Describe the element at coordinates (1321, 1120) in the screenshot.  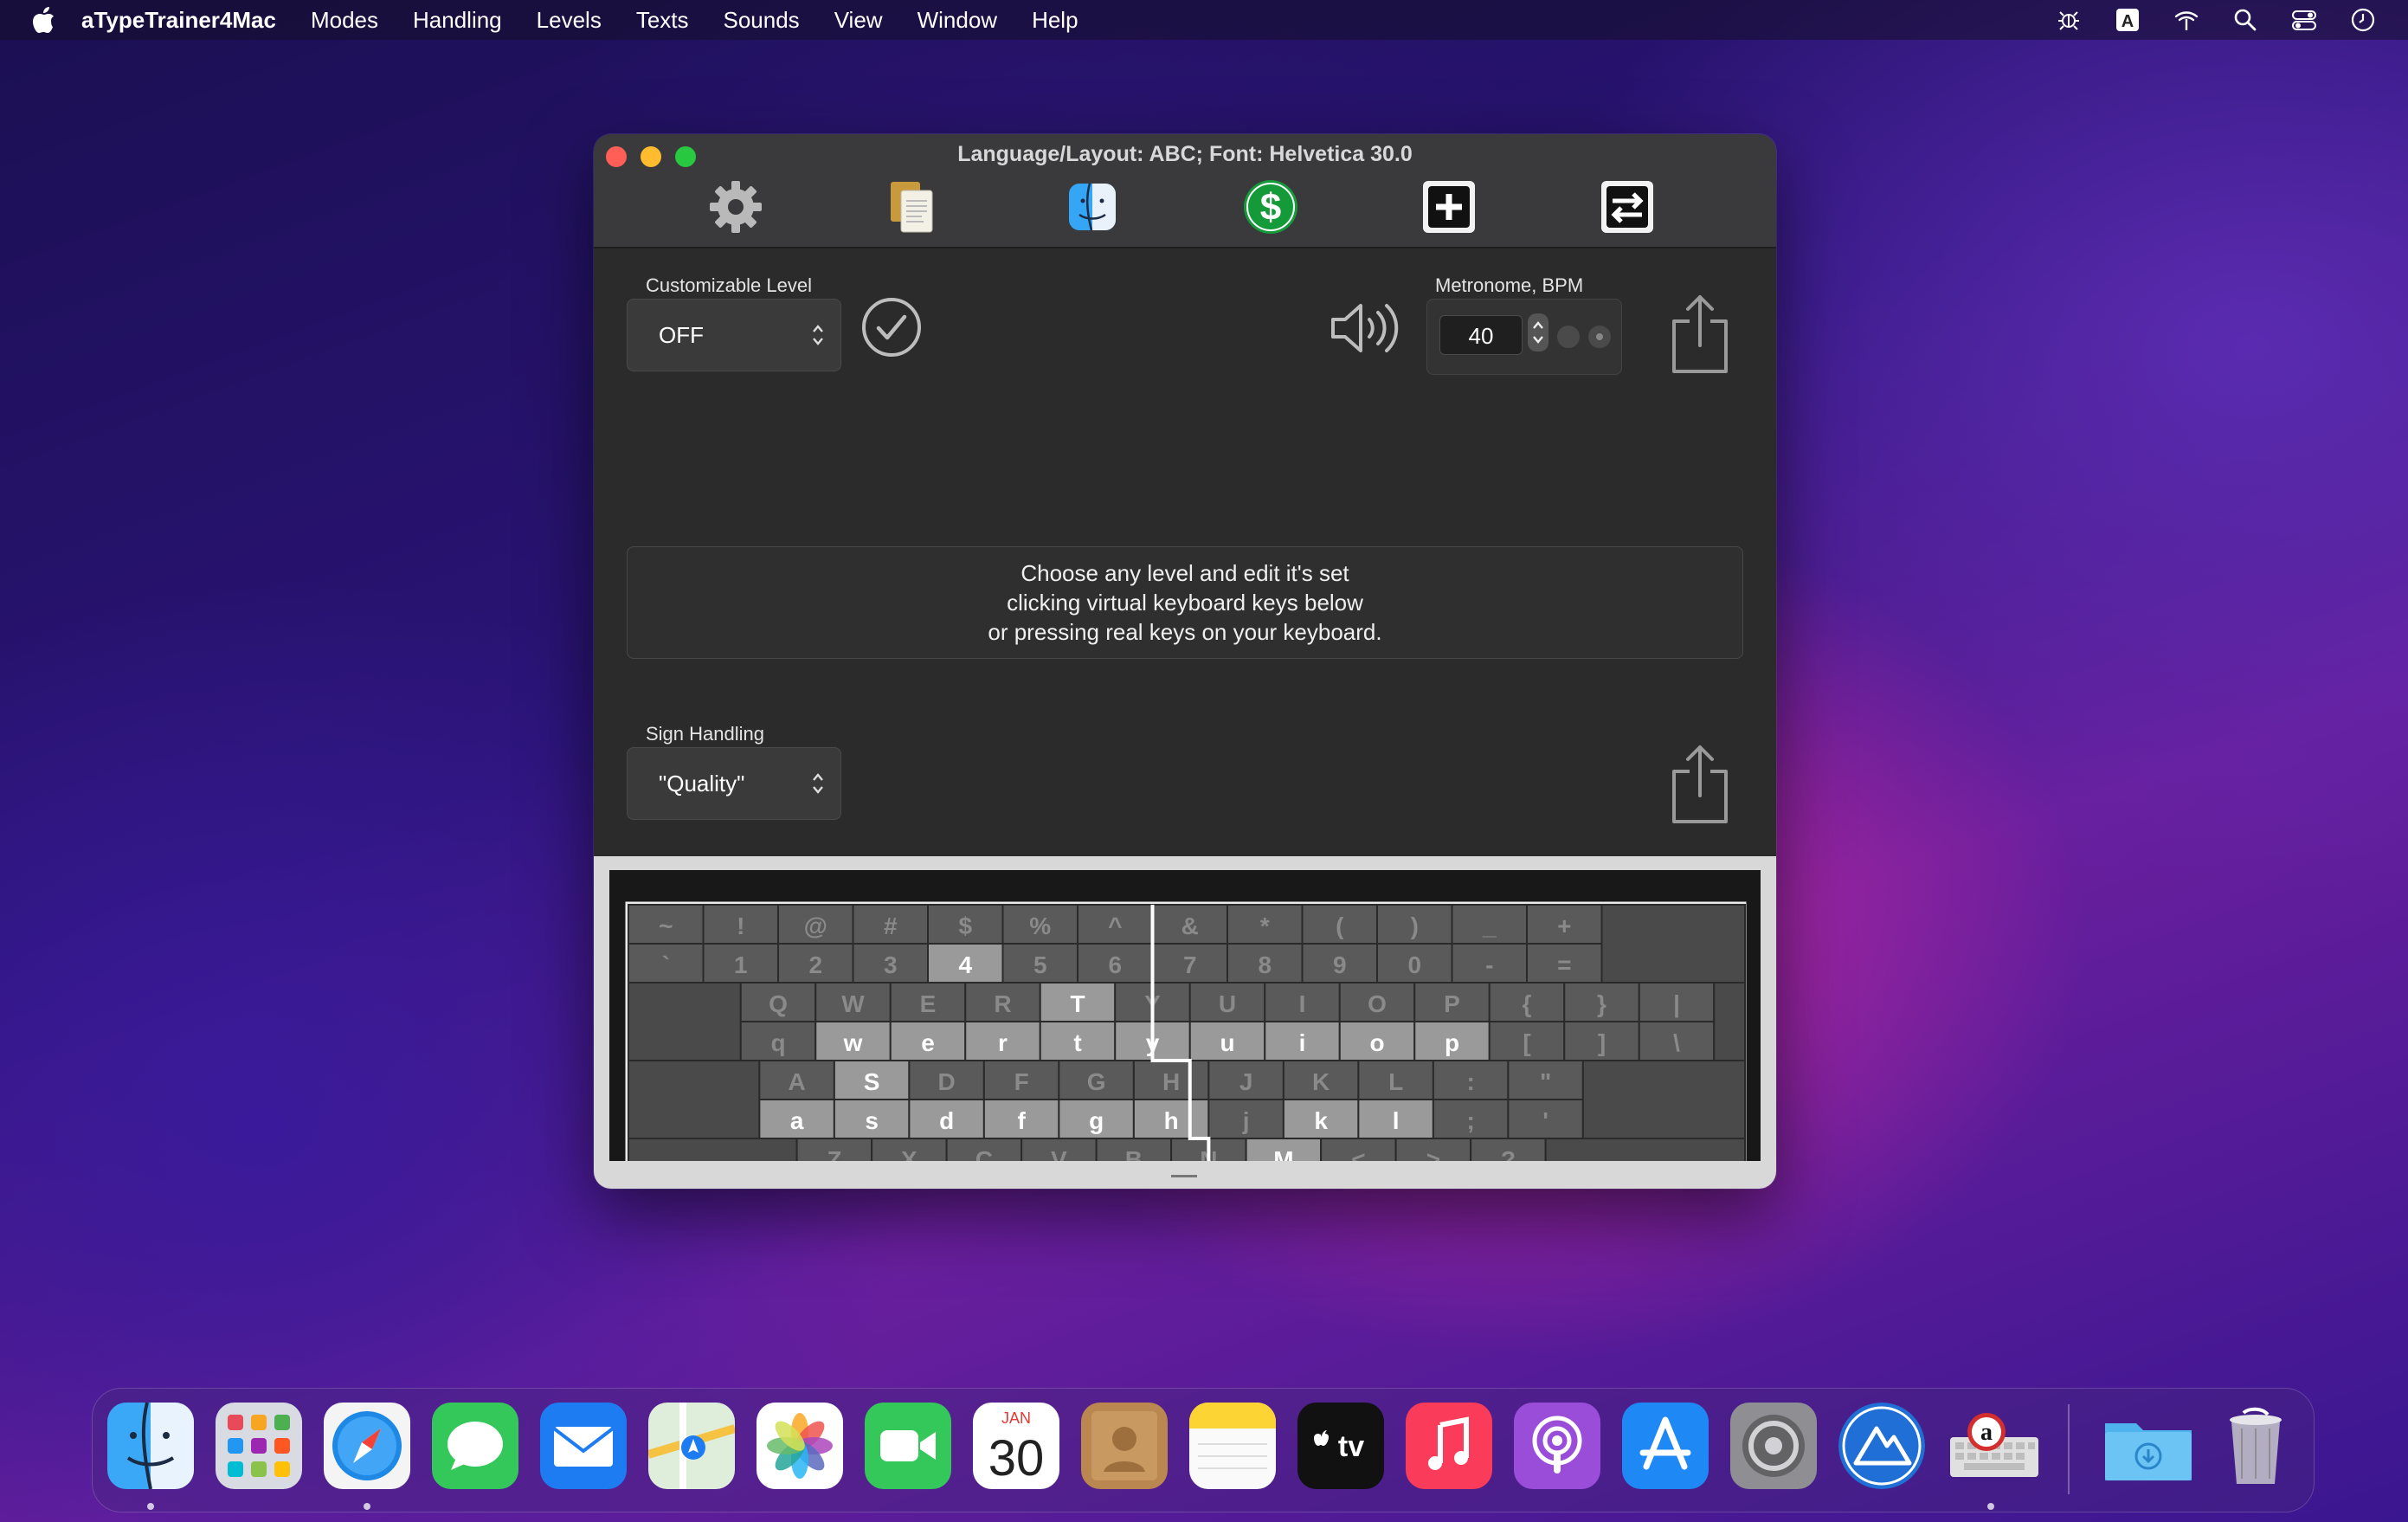
I see `key-lower-label: k` at that location.